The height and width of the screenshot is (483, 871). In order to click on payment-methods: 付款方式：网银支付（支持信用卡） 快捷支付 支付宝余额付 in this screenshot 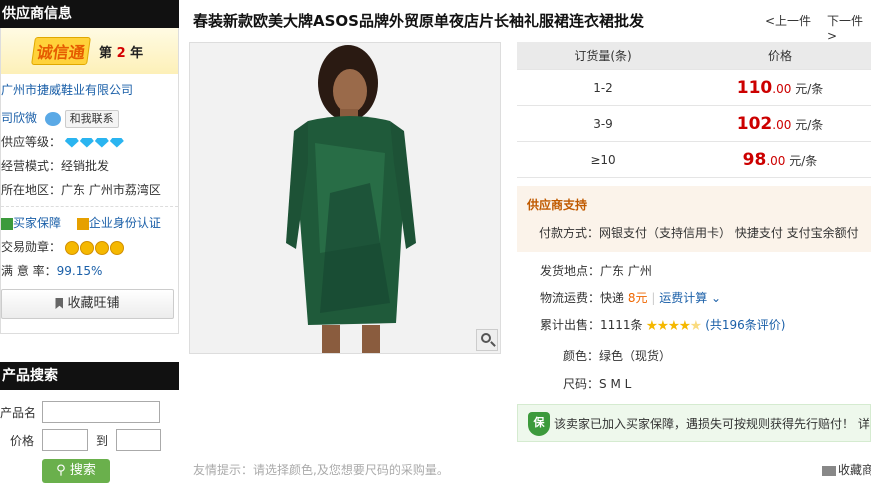, I will do `click(699, 233)`.